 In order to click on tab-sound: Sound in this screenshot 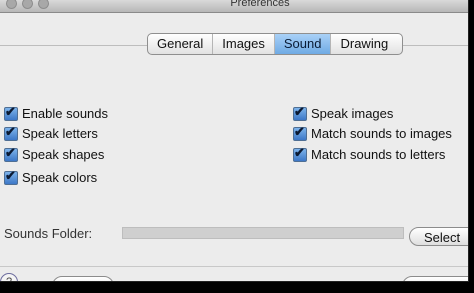, I will do `click(303, 44)`.